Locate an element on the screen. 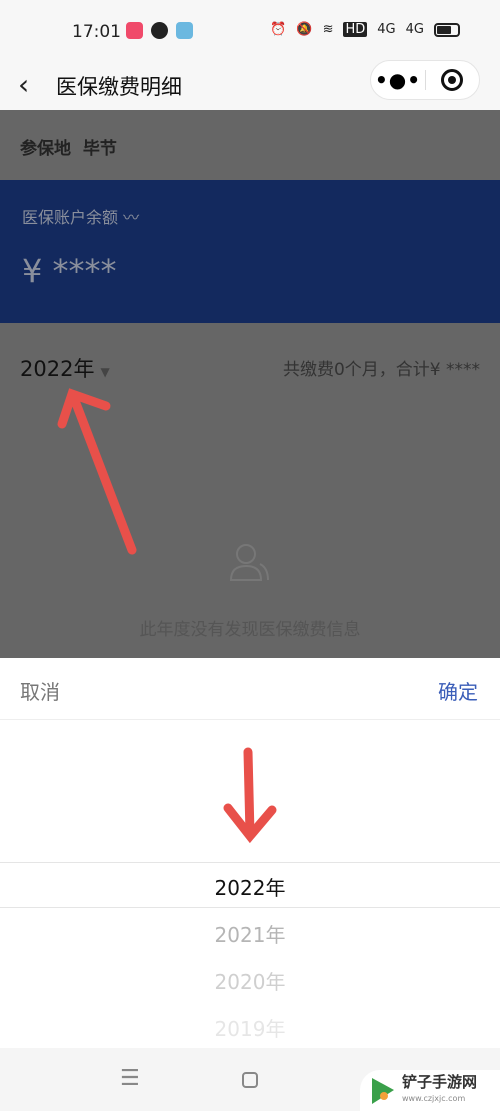  account-balance-card: 医保账户余额 〰 ¥ **** is located at coordinates (250, 251).